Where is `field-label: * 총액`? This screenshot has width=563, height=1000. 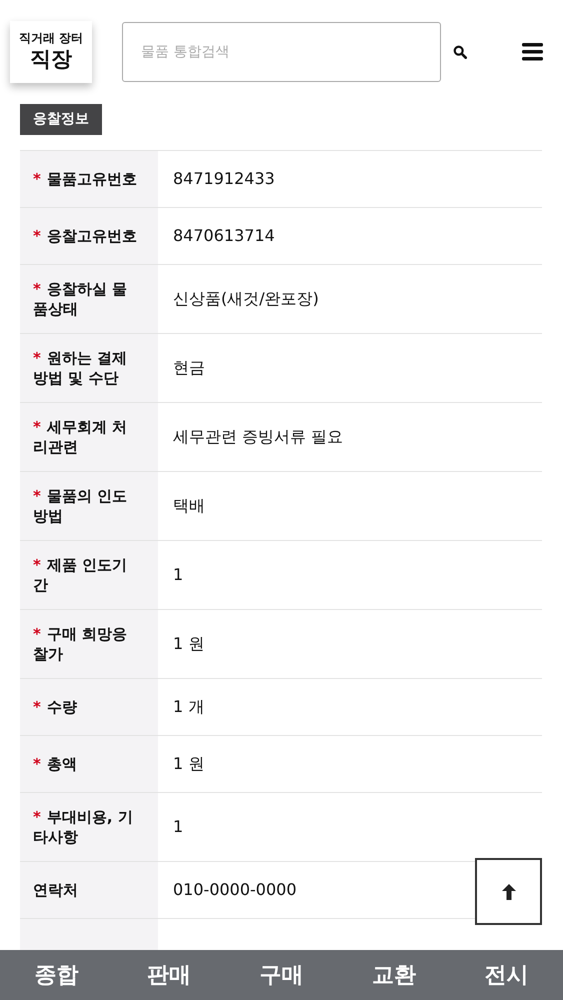
field-label: * 총액 is located at coordinates (55, 764).